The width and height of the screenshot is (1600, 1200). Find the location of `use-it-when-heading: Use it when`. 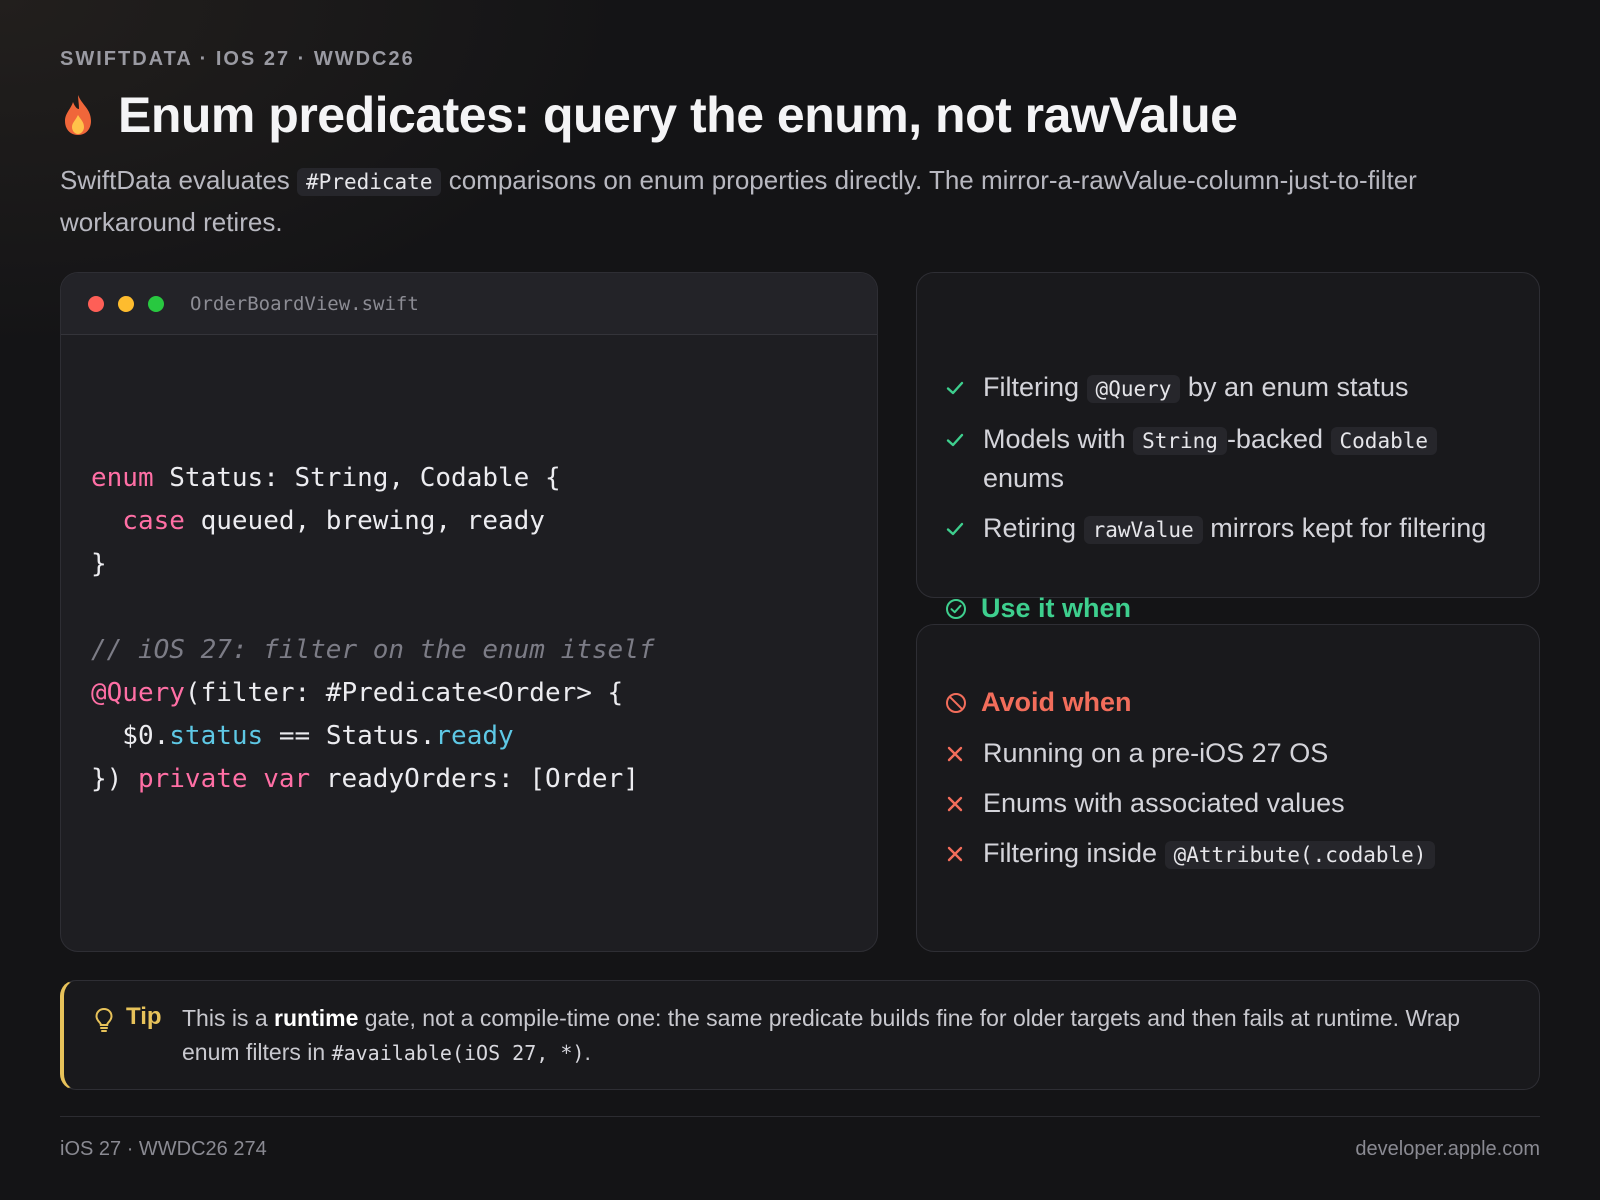

use-it-when-heading: Use it when is located at coordinates (1038, 608).